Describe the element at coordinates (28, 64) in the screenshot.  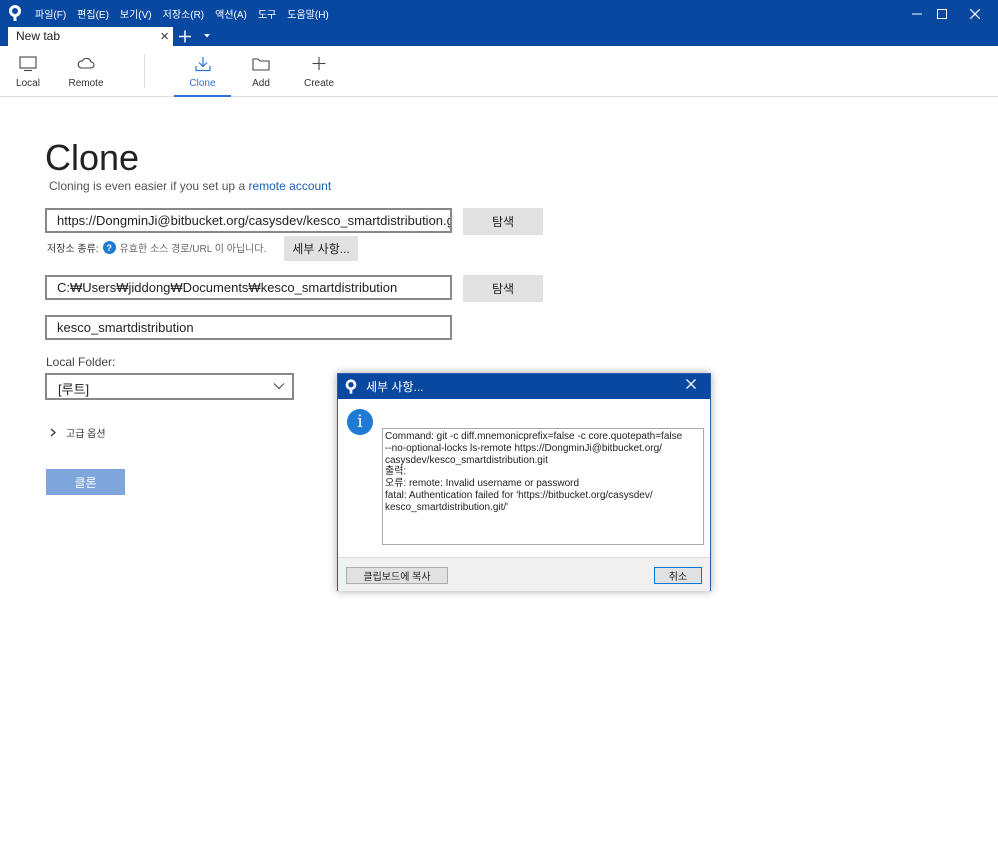
I see `monitor-icon` at that location.